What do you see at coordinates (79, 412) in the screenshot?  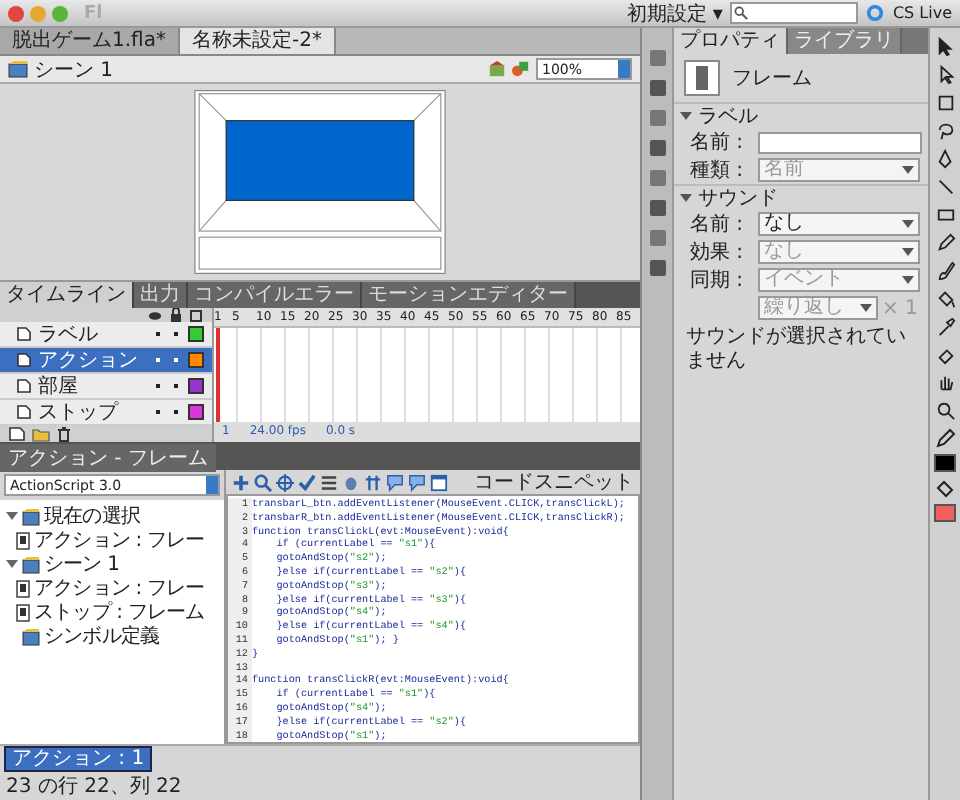 I see `layer-name: ストップ` at bounding box center [79, 412].